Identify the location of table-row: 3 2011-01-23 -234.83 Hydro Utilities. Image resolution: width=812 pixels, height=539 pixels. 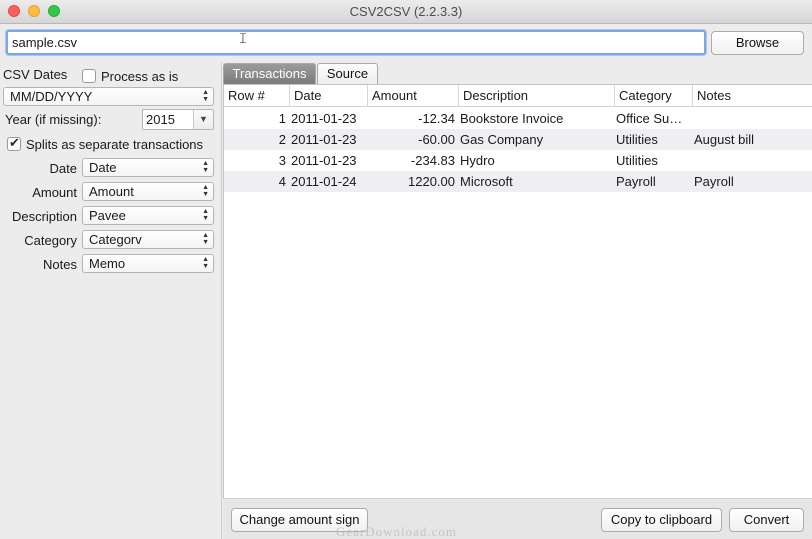
(518, 160).